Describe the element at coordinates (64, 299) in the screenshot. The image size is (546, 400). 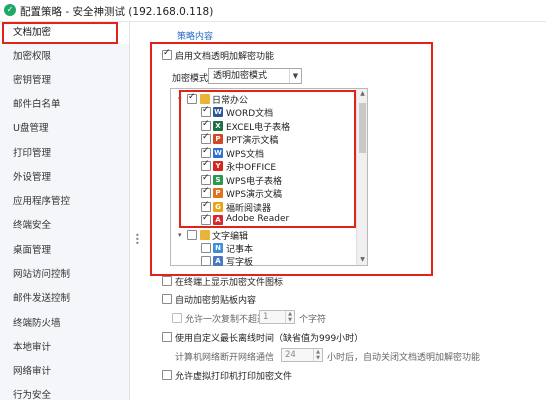
I see `sidebar-item-mail-send-control: 邮件发送控制` at that location.